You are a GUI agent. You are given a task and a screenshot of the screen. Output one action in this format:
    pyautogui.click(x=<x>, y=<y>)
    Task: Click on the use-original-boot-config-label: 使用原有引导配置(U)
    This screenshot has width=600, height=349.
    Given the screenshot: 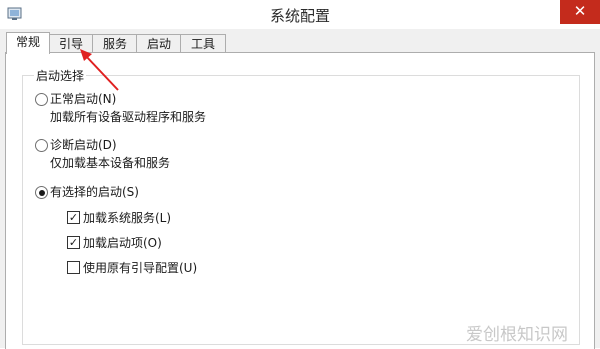 What is the action you would take?
    pyautogui.click(x=140, y=267)
    